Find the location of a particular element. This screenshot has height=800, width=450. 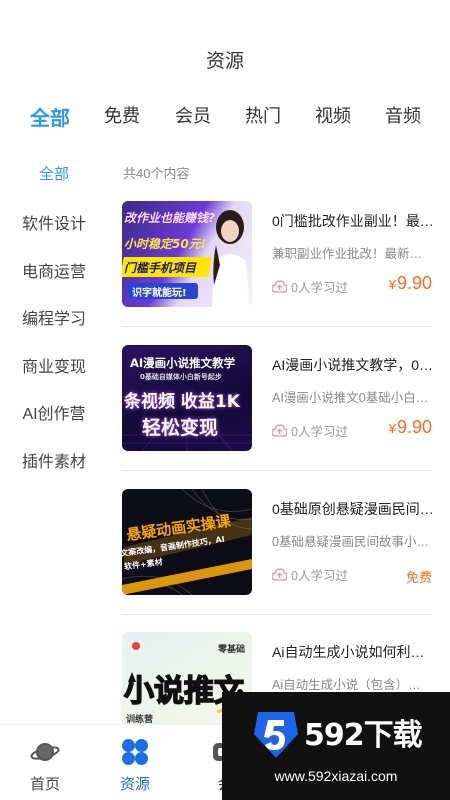

thumb-text: AI漫画小说推文教学 is located at coordinates (183, 363).